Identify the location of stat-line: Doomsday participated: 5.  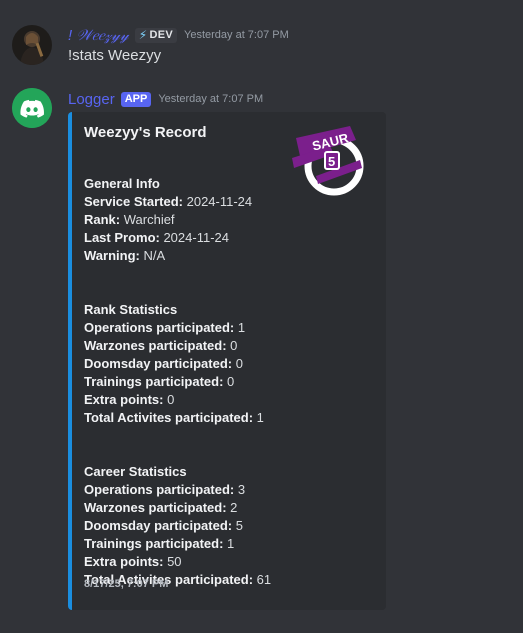
(163, 525).